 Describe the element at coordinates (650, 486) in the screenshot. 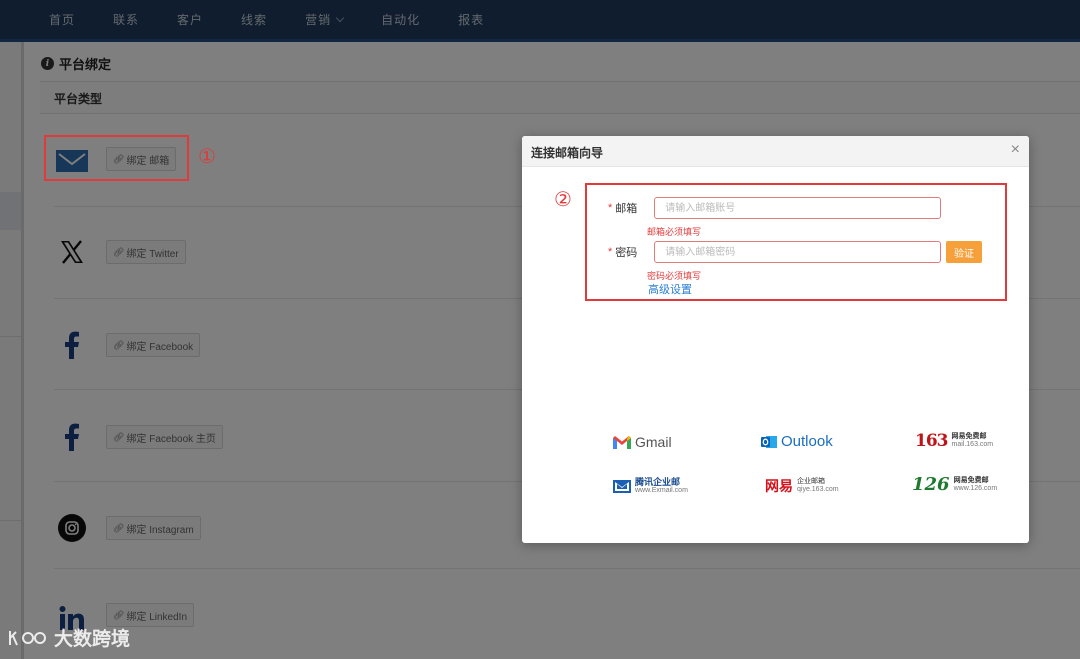

I see `provider-tencent-exmail: 腾讯企业邮 www.Exmail.com` at that location.